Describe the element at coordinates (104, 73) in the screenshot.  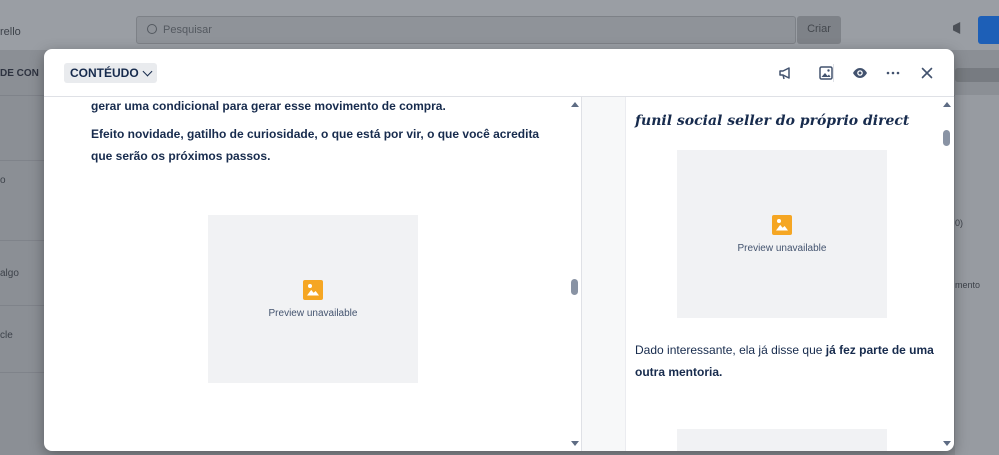
I see `dropdown-label: CONTÉUDO` at that location.